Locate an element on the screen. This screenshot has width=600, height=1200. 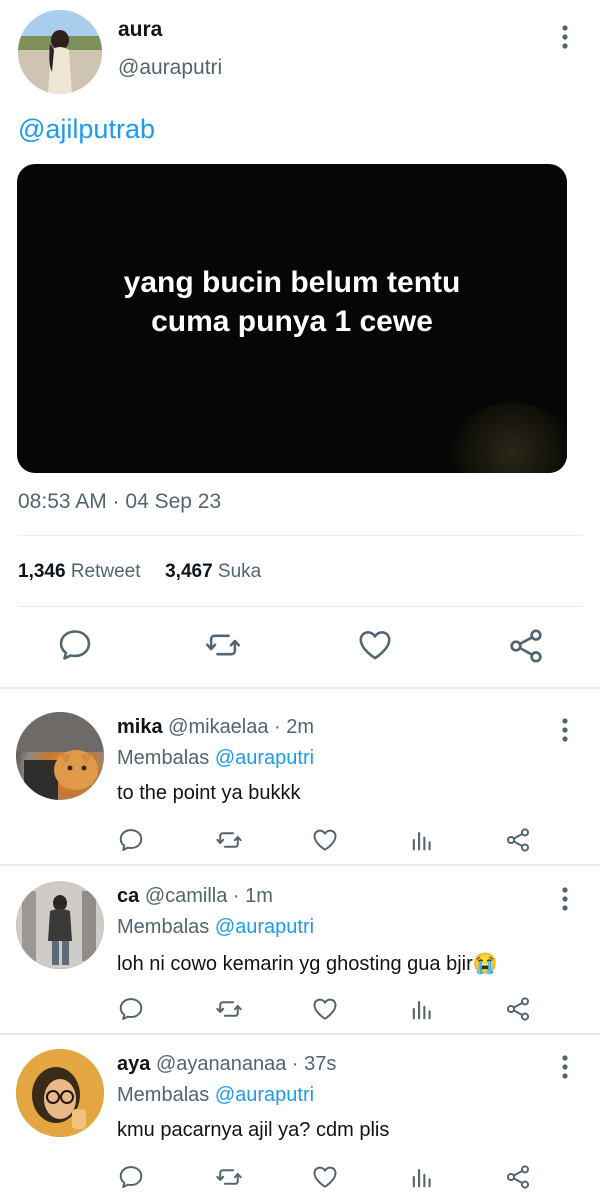
media-caption: yang bucin belum tentu cuma punya 1 cewe is located at coordinates (292, 302).